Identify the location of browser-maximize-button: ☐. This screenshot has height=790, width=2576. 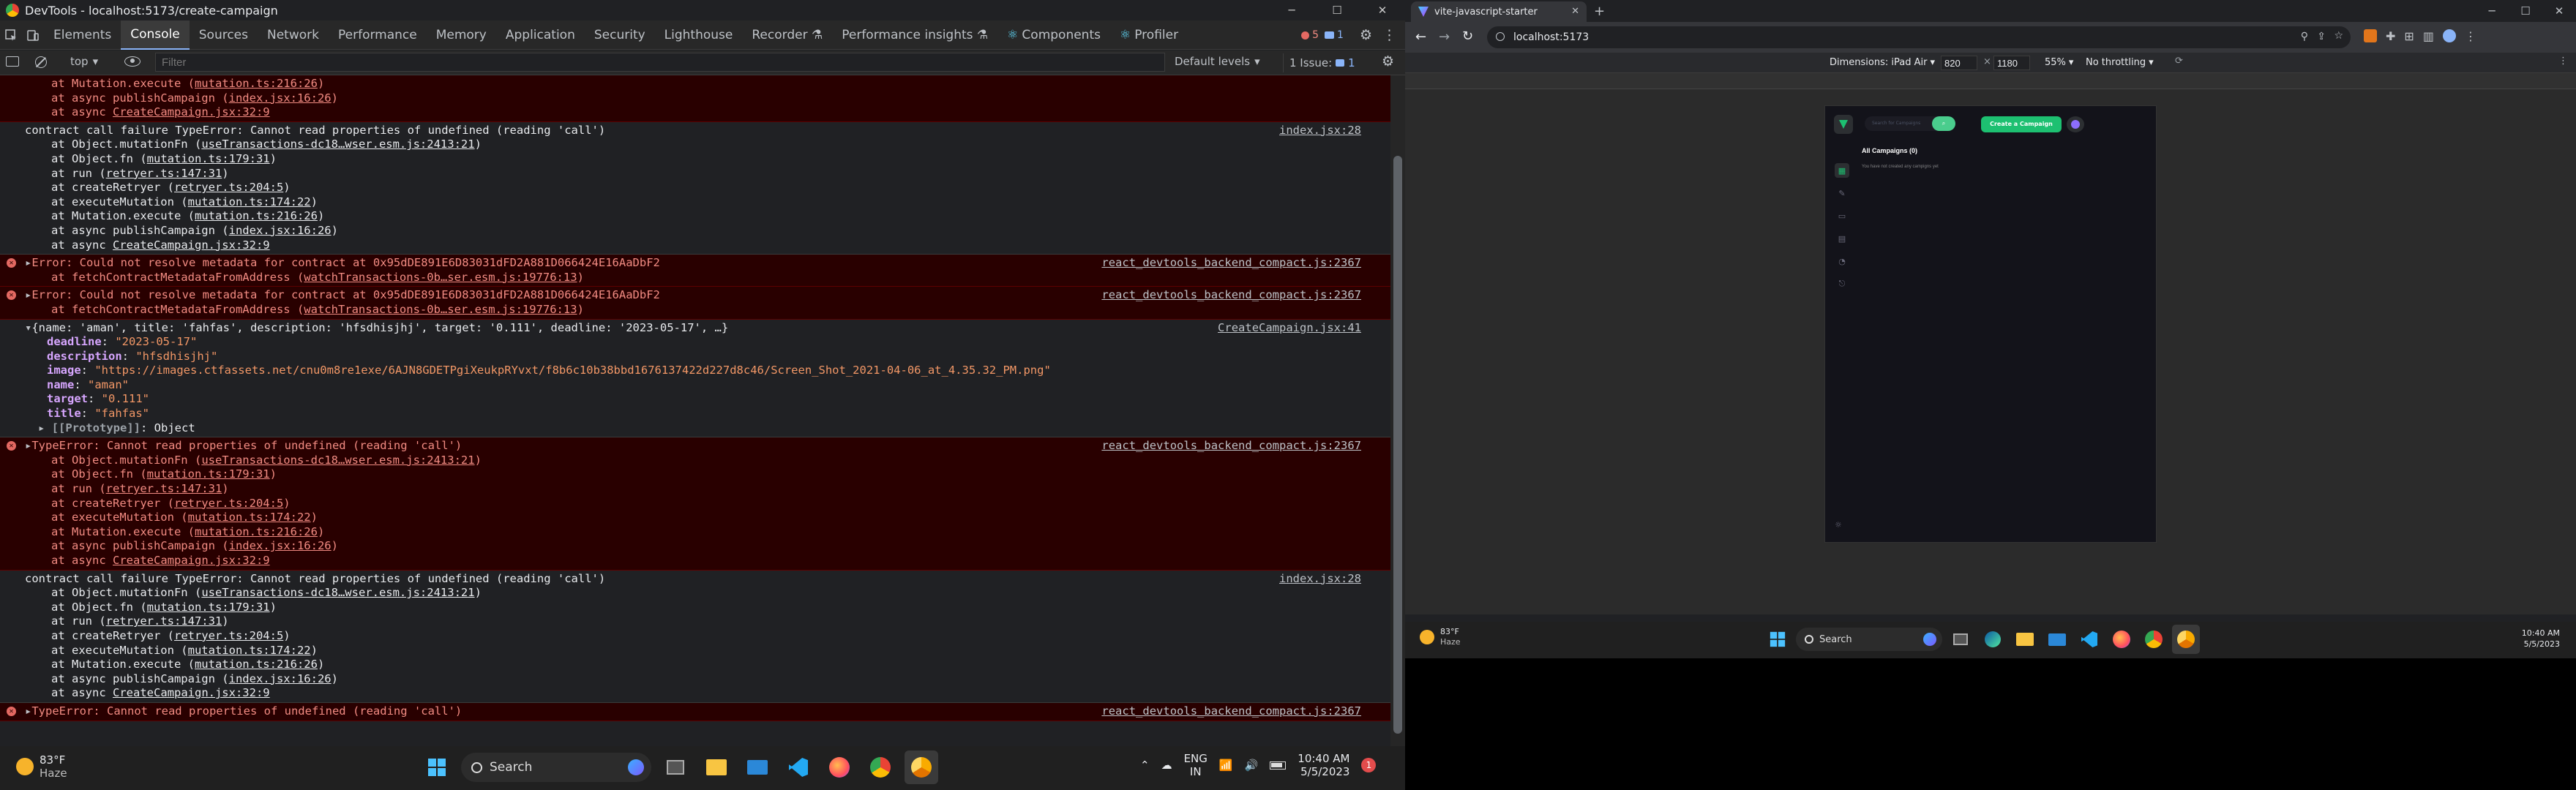
(2525, 11).